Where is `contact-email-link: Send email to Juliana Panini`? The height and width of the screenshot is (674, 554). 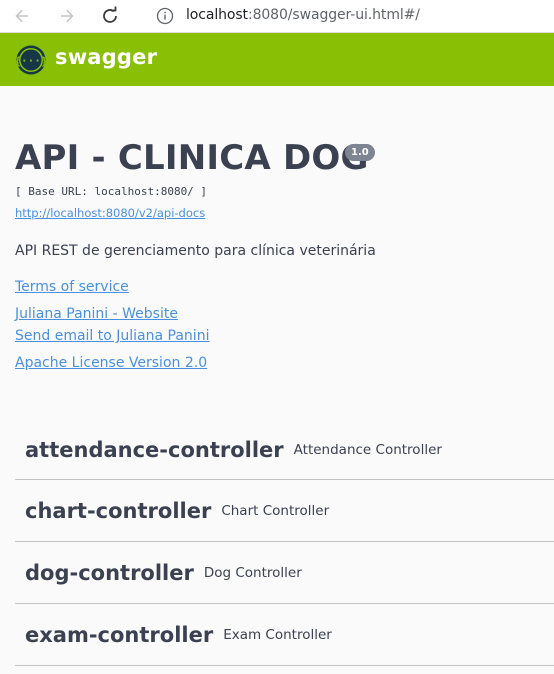 contact-email-link: Send email to Juliana Panini is located at coordinates (112, 336).